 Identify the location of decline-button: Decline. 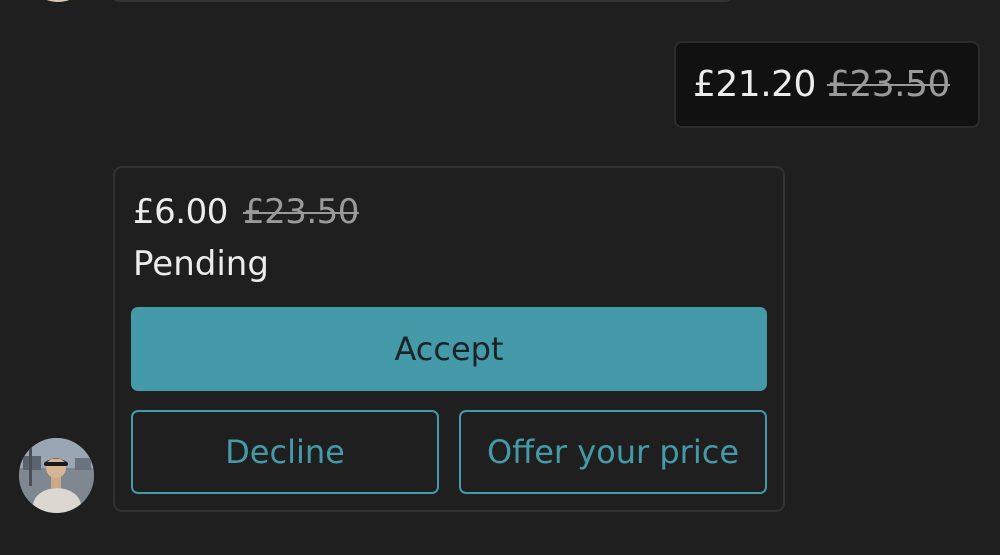
(285, 452).